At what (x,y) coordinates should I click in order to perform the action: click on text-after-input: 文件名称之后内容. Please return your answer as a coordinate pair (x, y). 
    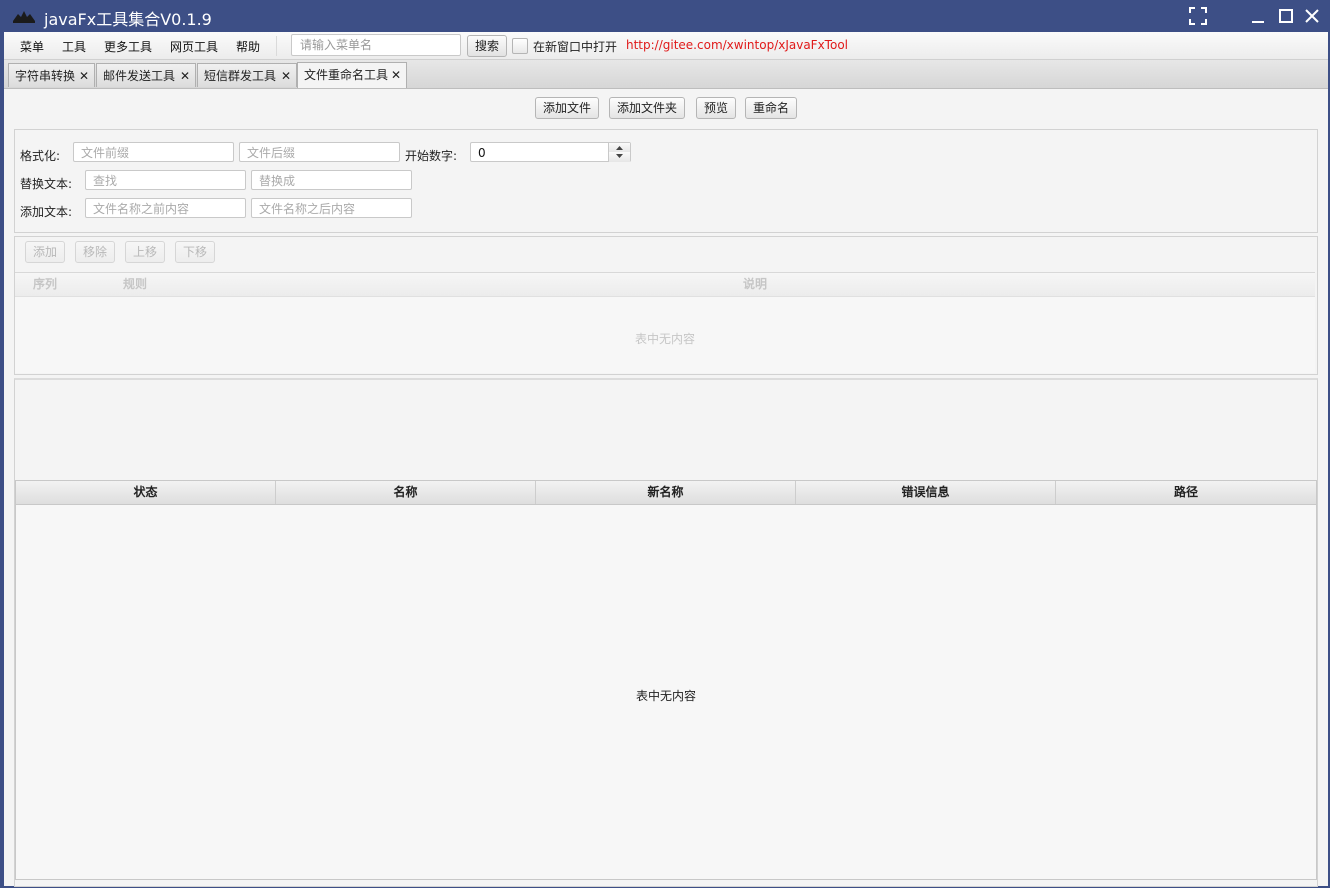
    Looking at the image, I should click on (331, 208).